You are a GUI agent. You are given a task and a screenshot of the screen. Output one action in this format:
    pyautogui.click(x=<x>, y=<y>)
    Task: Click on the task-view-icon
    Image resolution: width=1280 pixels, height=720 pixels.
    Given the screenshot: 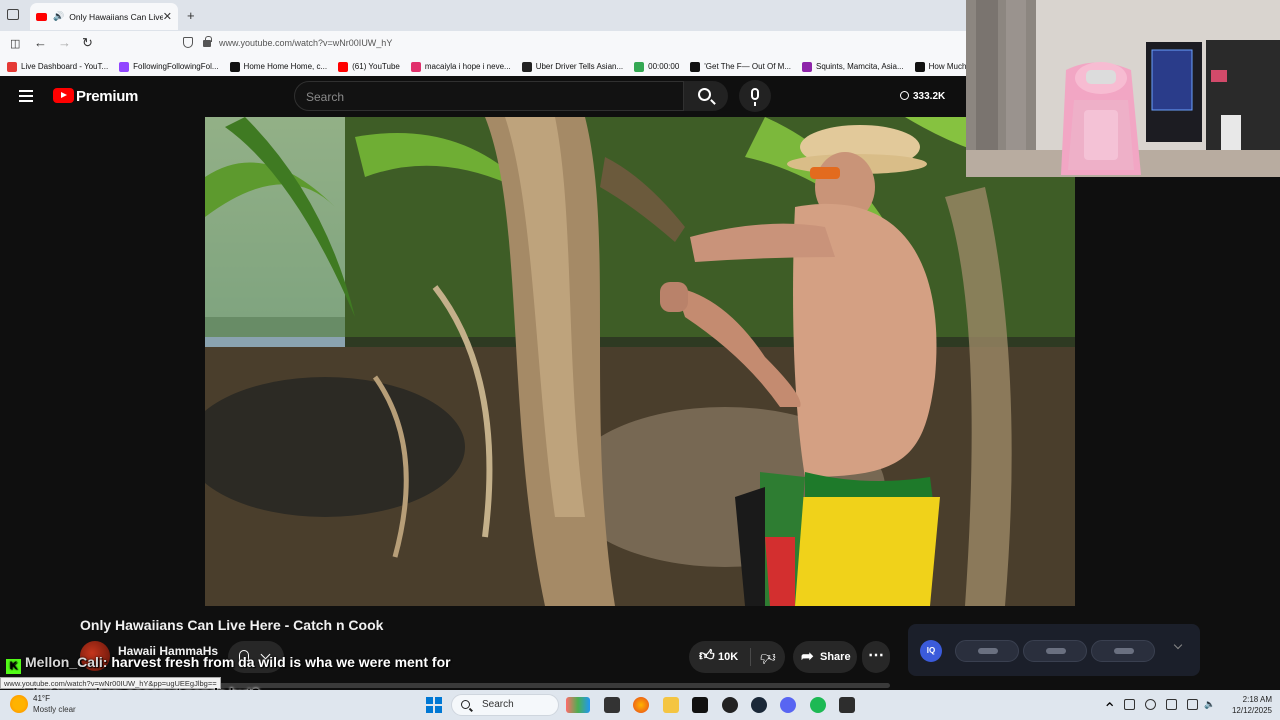 What is the action you would take?
    pyautogui.click(x=612, y=705)
    